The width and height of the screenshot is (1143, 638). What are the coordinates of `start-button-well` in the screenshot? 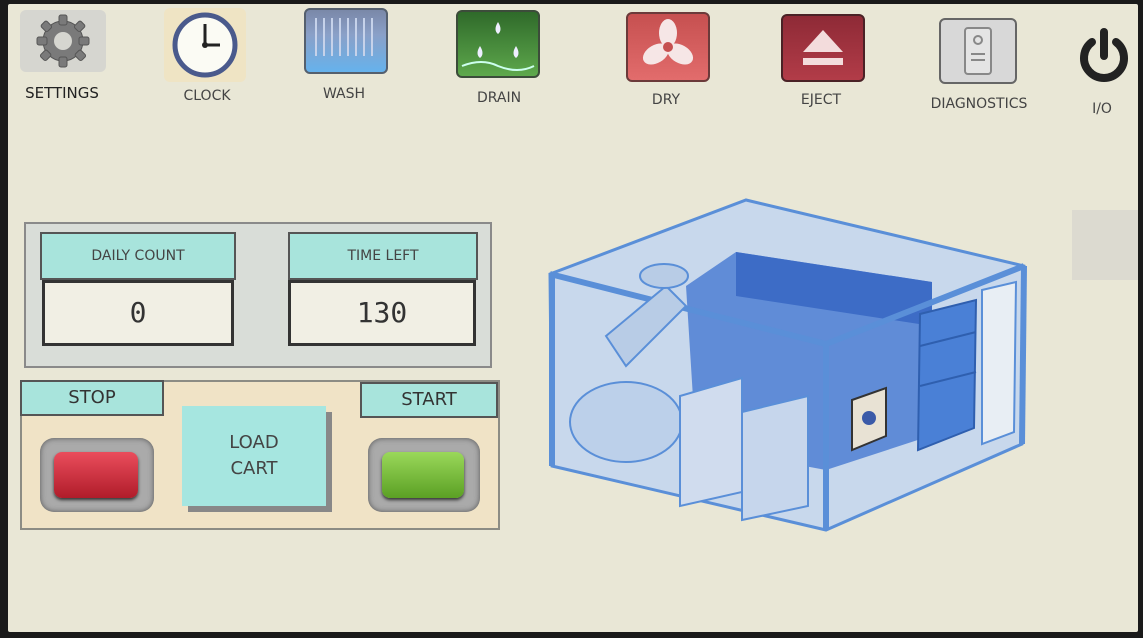 It's located at (424, 475).